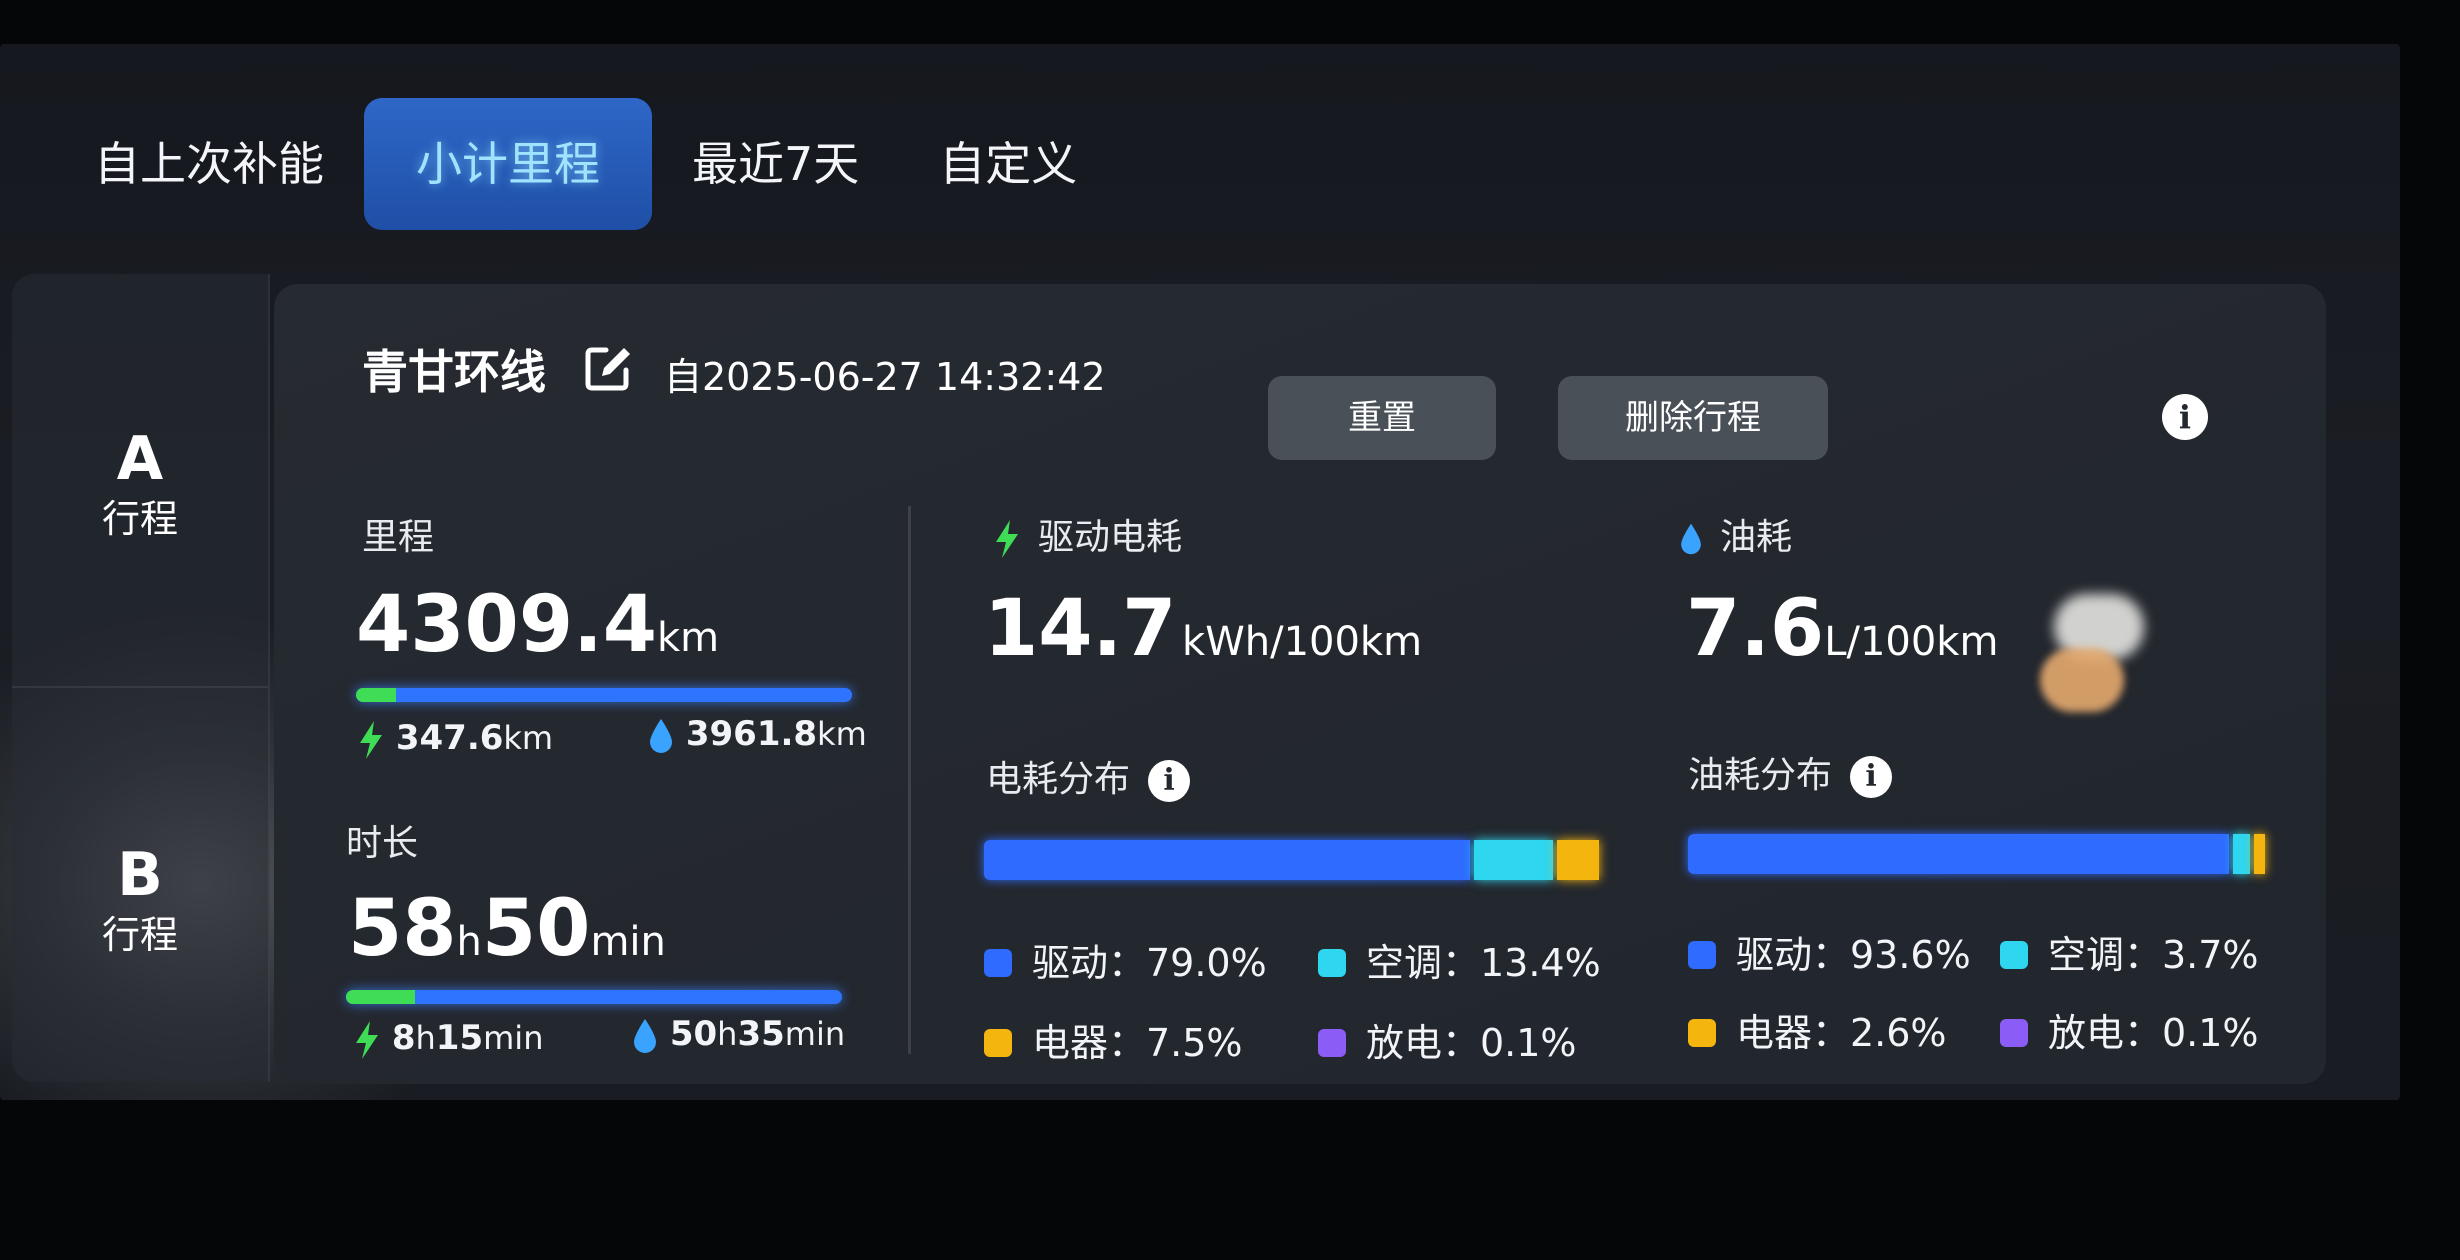 Image resolution: width=2460 pixels, height=1260 pixels. What do you see at coordinates (1058, 779) in the screenshot?
I see `electric-distribution-title: 电耗分布` at bounding box center [1058, 779].